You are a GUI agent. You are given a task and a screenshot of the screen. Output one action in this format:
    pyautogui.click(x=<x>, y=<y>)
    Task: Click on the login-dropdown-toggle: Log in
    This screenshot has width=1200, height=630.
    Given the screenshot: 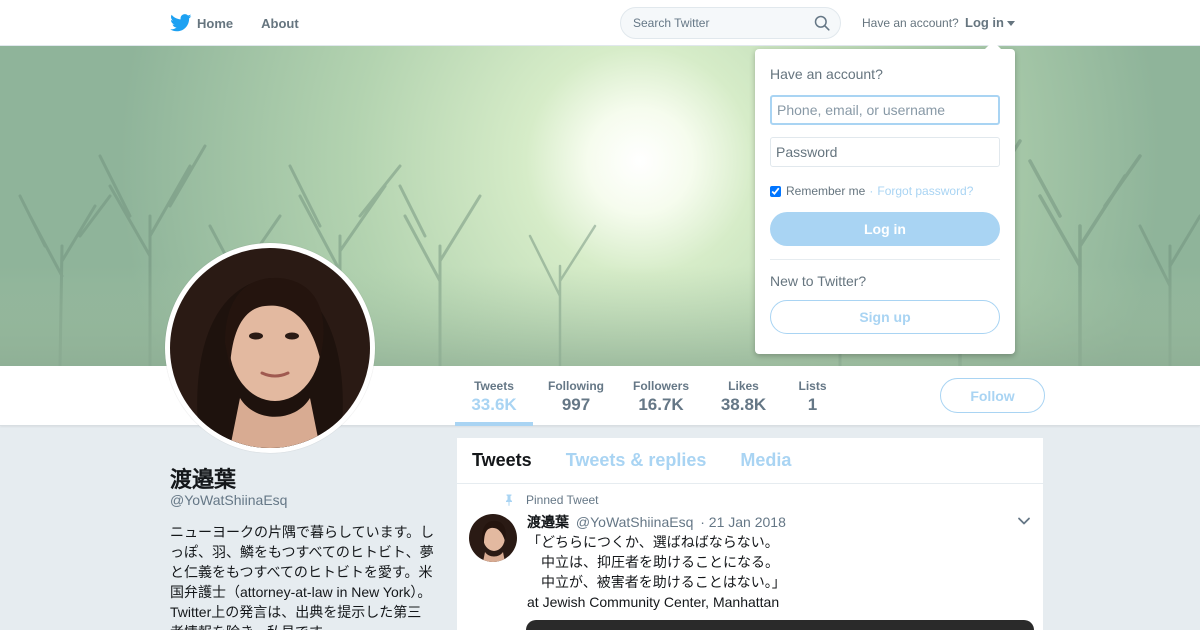 What is the action you would take?
    pyautogui.click(x=990, y=22)
    